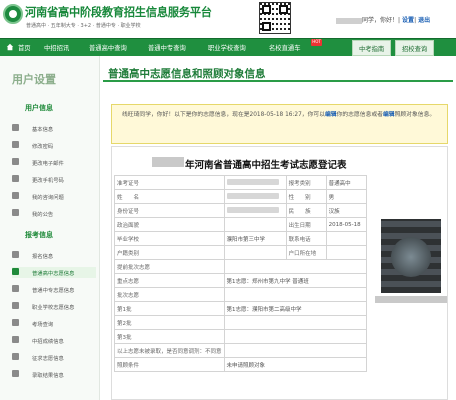  What do you see at coordinates (34, 79) in the screenshot?
I see `sidebar-title: 用户设置` at bounding box center [34, 79].